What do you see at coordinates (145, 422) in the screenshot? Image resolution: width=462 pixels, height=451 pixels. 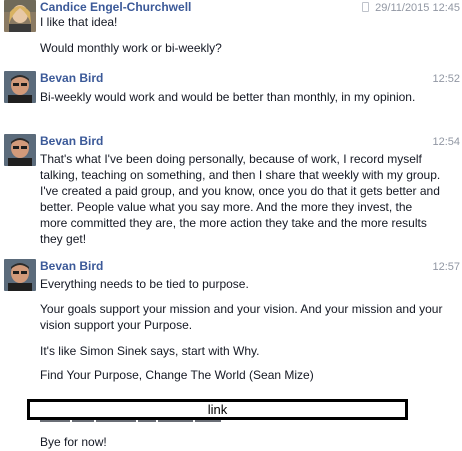 I see `clipped-text-fragment` at bounding box center [145, 422].